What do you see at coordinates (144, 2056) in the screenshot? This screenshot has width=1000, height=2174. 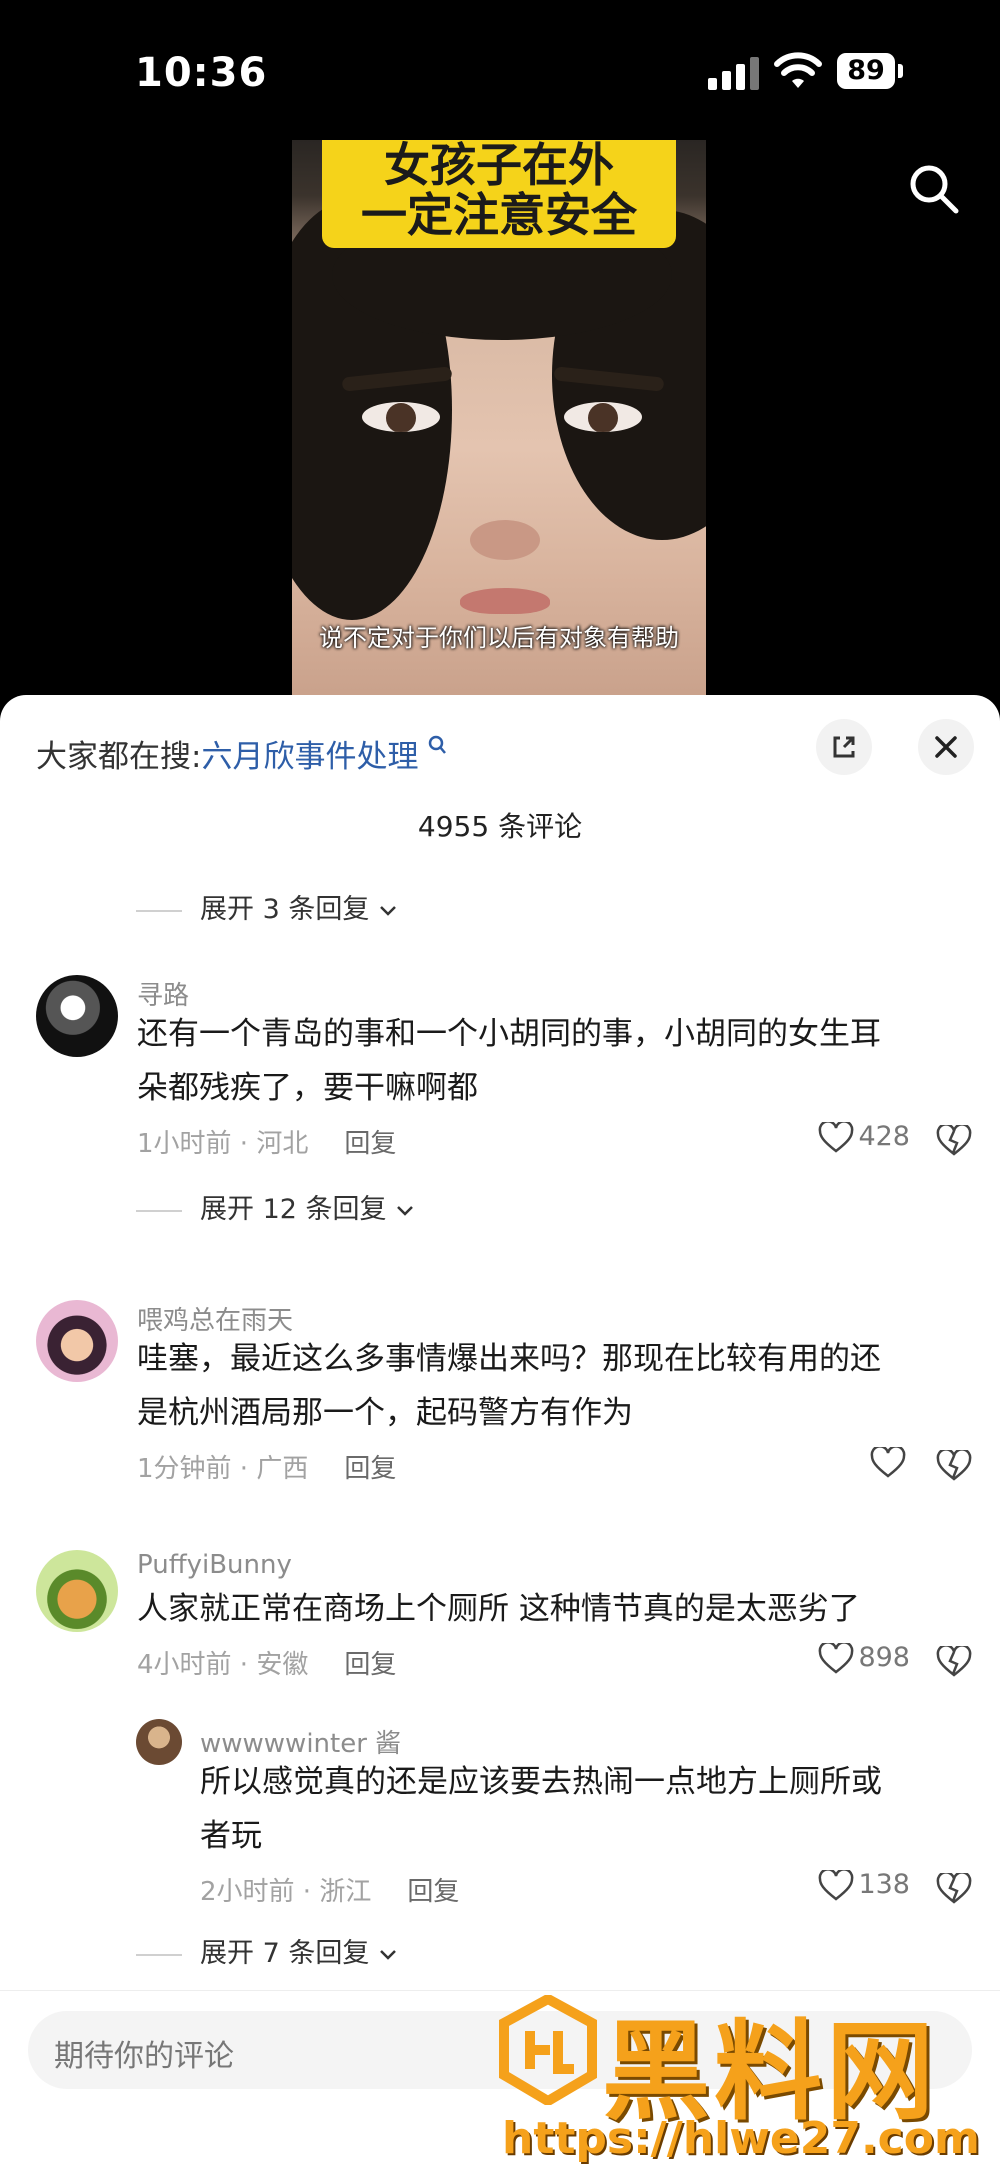 I see `comment-input-placeholder: 期待你的评论` at bounding box center [144, 2056].